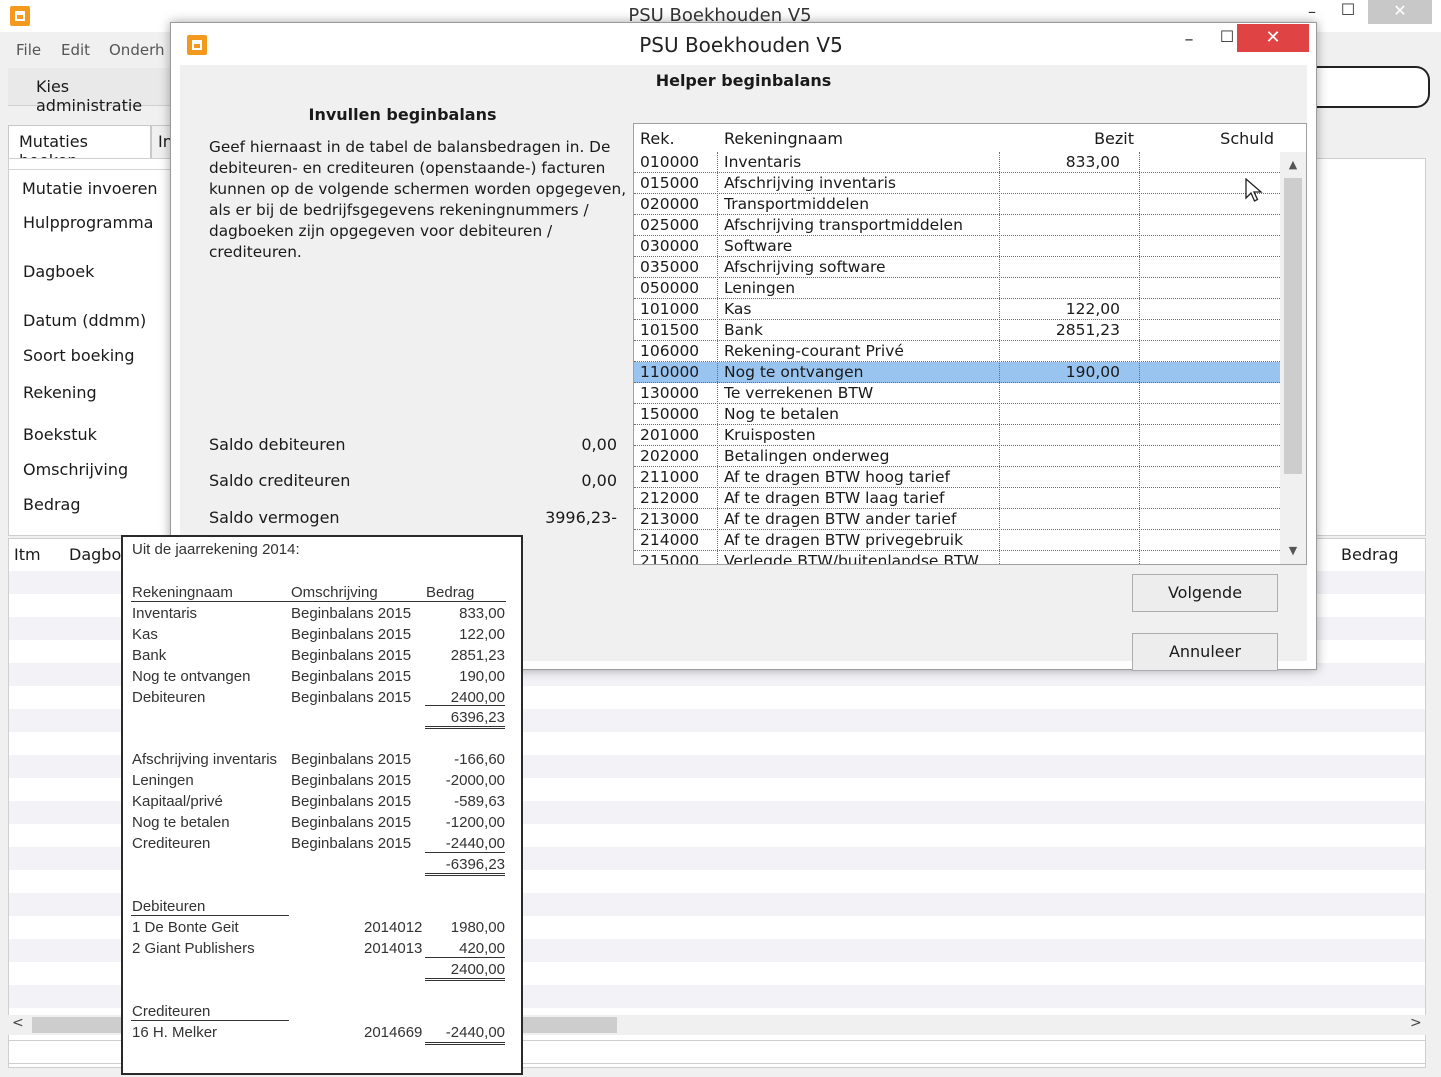 The height and width of the screenshot is (1077, 1441). What do you see at coordinates (851, 558) in the screenshot?
I see `cell-rekeningnaam: Verlegde BTW/buitenlandse BTW` at bounding box center [851, 558].